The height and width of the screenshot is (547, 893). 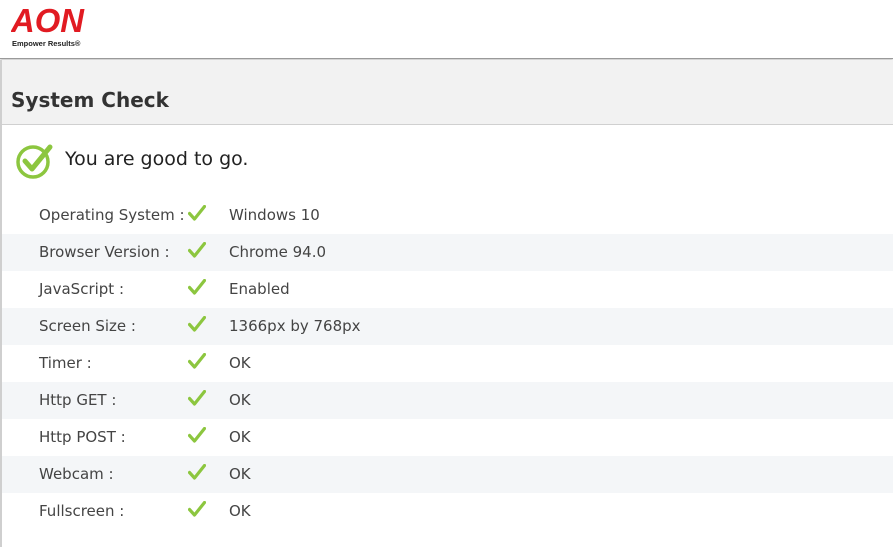 I want to click on check-row: Fullscreen : OK, so click(x=447, y=511).